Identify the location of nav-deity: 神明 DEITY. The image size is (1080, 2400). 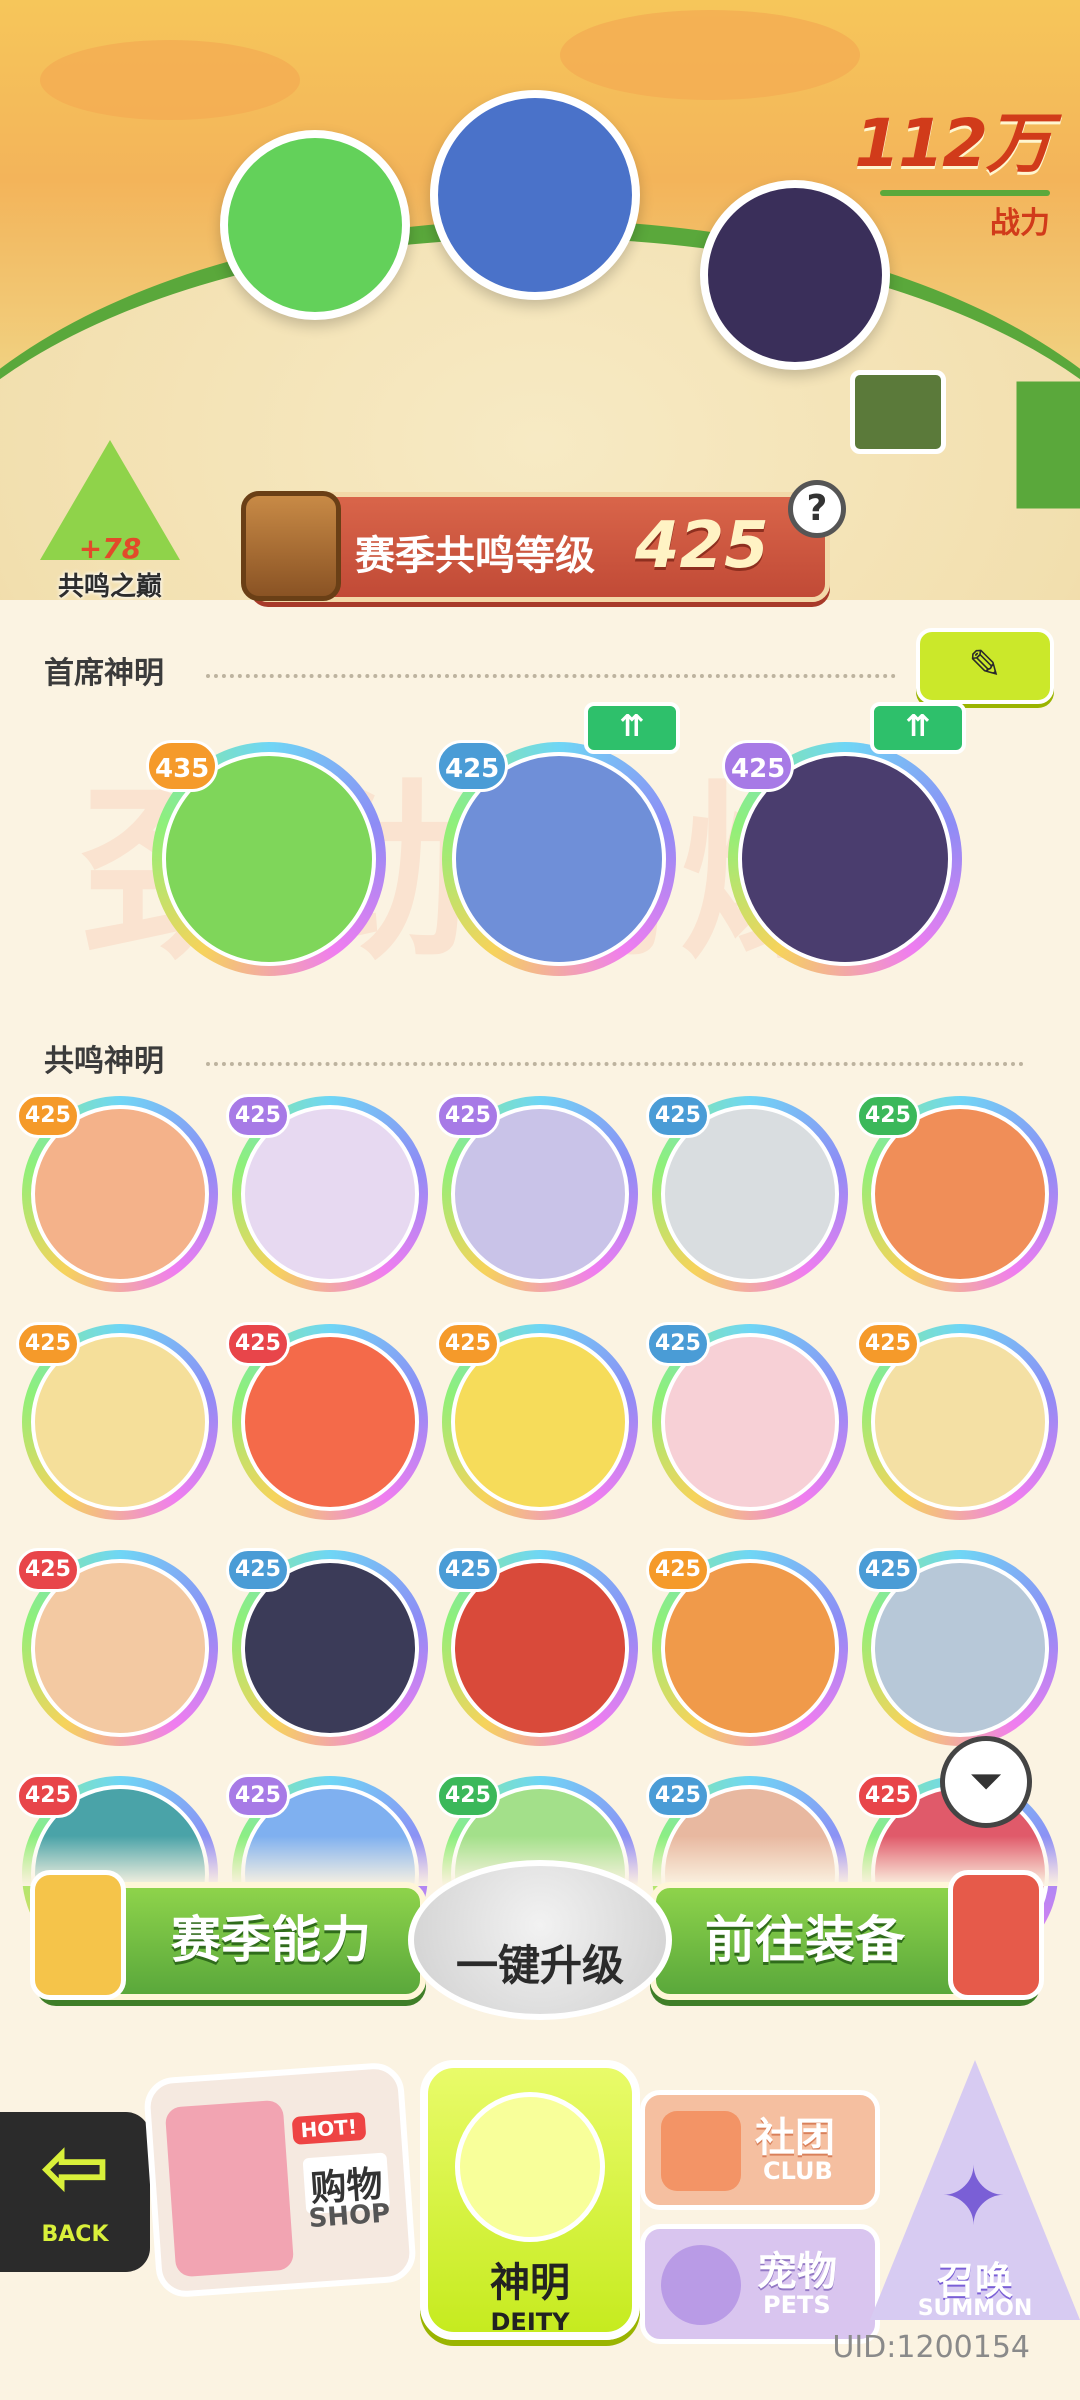
(530, 2200).